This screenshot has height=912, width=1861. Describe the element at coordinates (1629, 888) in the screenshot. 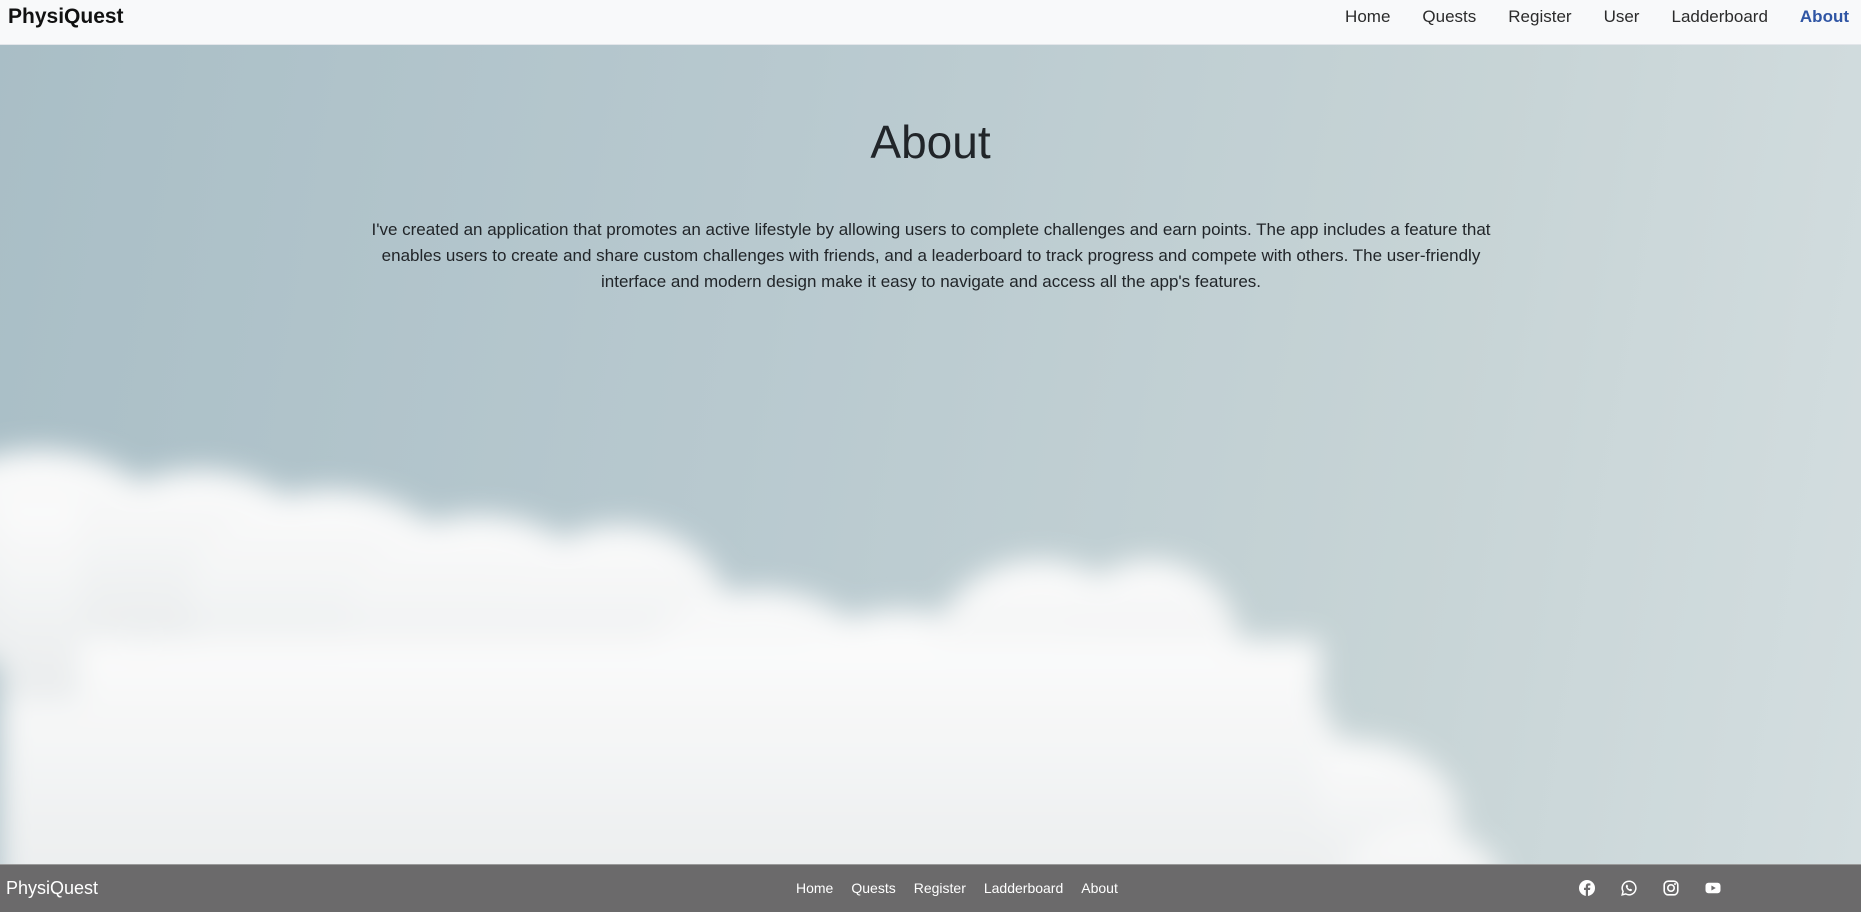

I see `whatsapp-icon` at that location.